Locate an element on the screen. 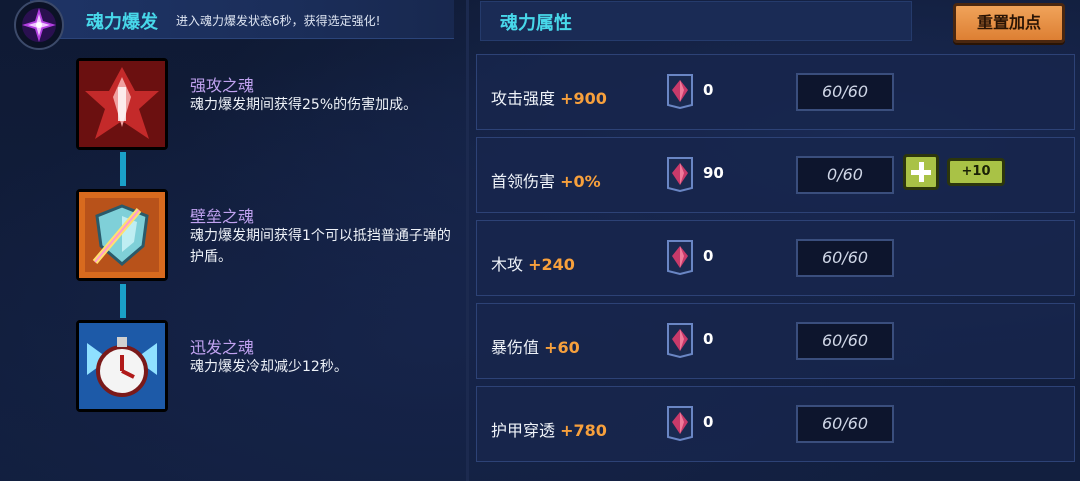 Image resolution: width=1080 pixels, height=481 pixels. attribute-name: 木攻 +240 is located at coordinates (533, 264).